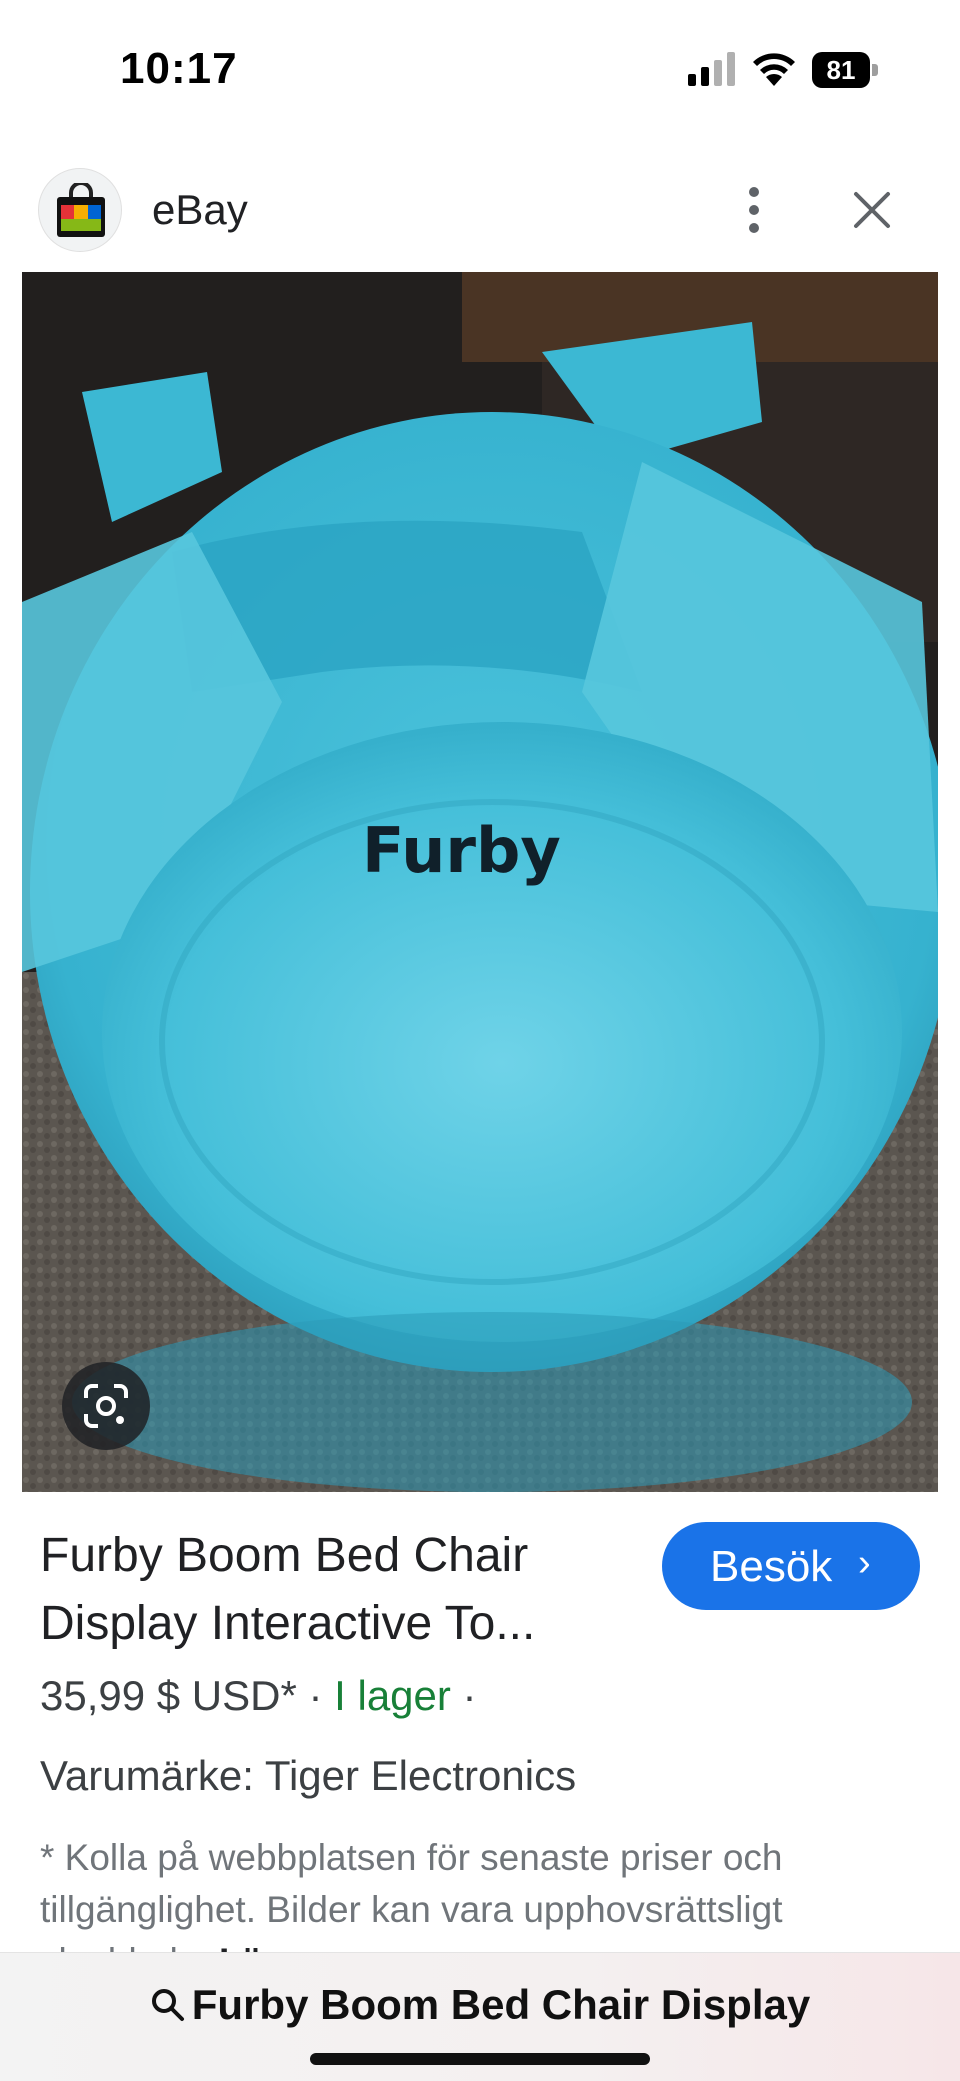 Image resolution: width=960 pixels, height=2081 pixels. What do you see at coordinates (841, 70) in the screenshot?
I see `battery-level: 81` at bounding box center [841, 70].